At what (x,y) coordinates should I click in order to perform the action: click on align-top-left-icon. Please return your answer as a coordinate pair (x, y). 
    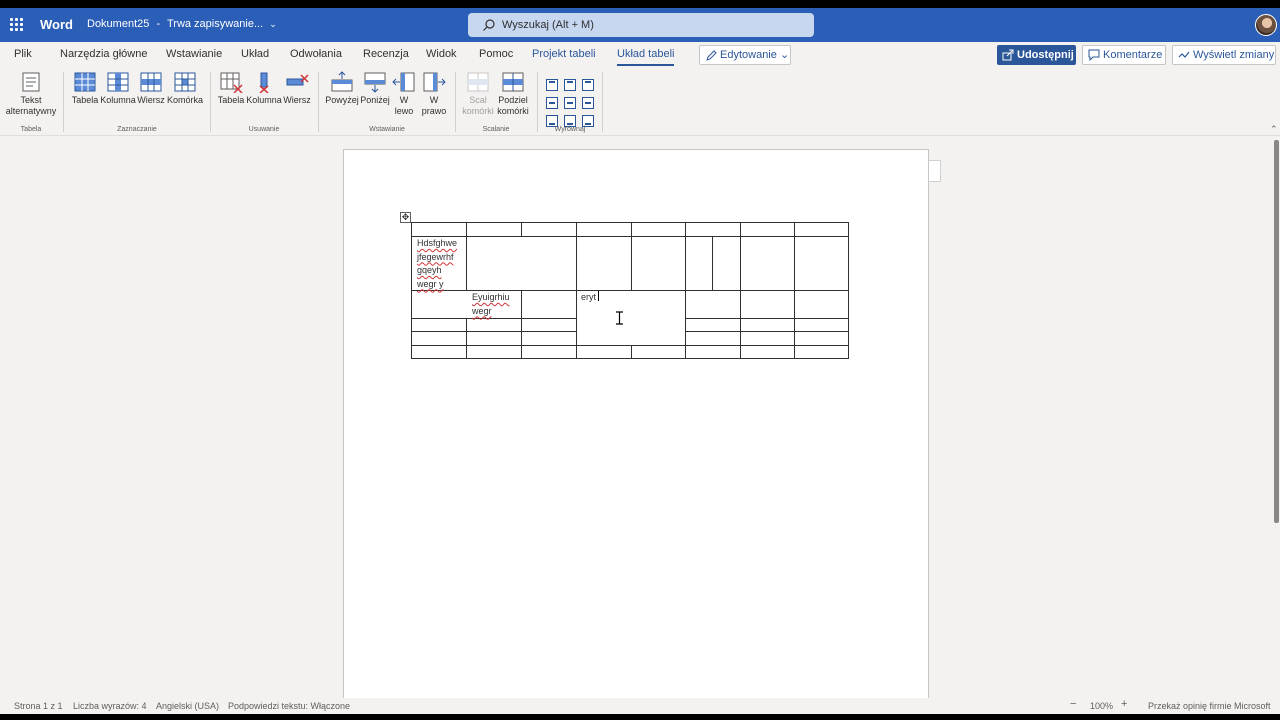
    Looking at the image, I should click on (552, 85).